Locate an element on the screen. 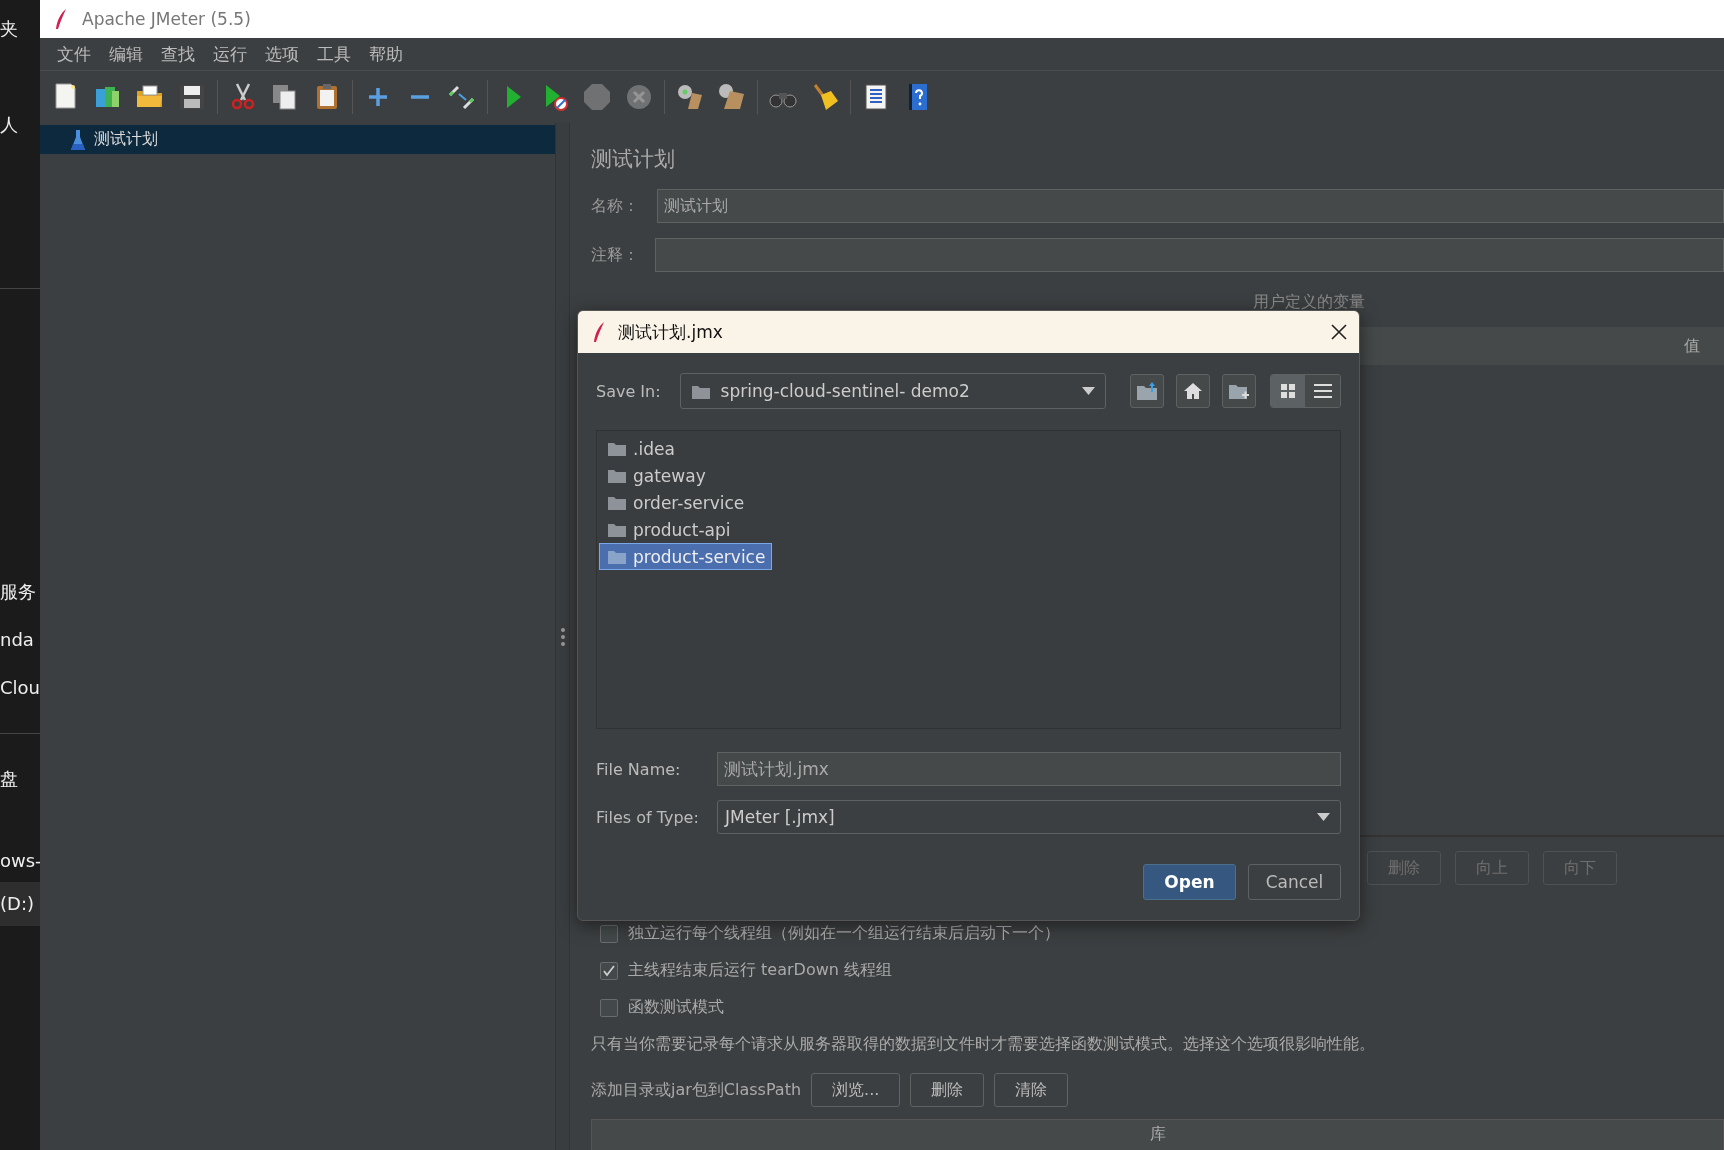 This screenshot has width=1724, height=1150. file-type-dropdown: JMeter [.jmx] is located at coordinates (1029, 817).